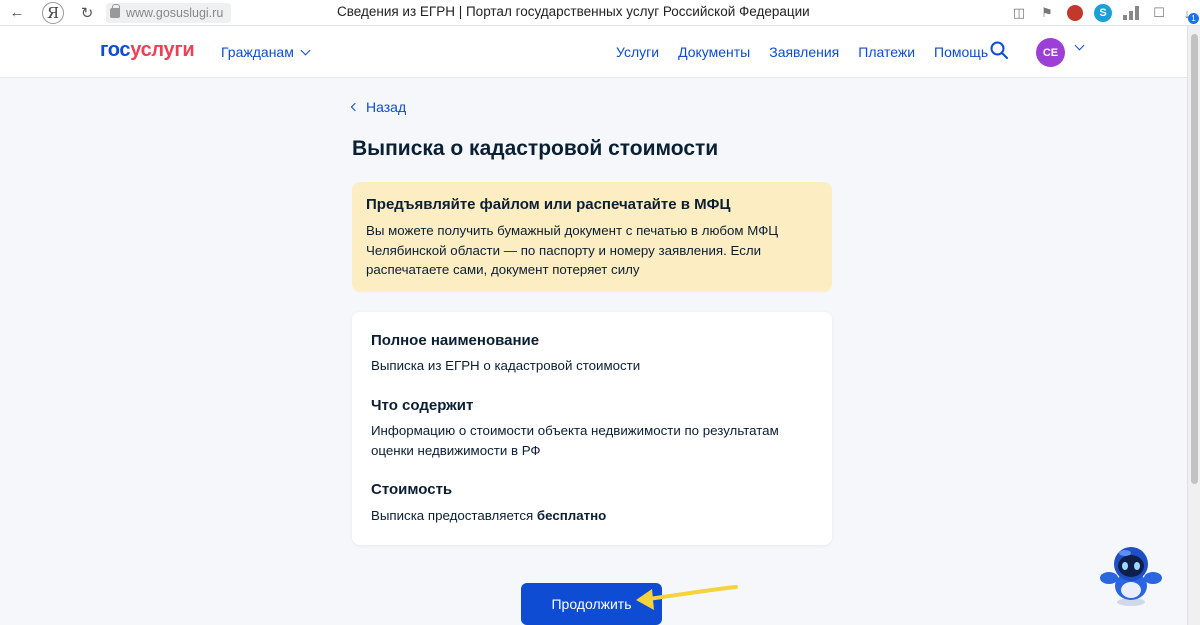 The image size is (1200, 625). Describe the element at coordinates (147, 50) in the screenshot. I see `gosuslugi-logo: госуслуги` at that location.